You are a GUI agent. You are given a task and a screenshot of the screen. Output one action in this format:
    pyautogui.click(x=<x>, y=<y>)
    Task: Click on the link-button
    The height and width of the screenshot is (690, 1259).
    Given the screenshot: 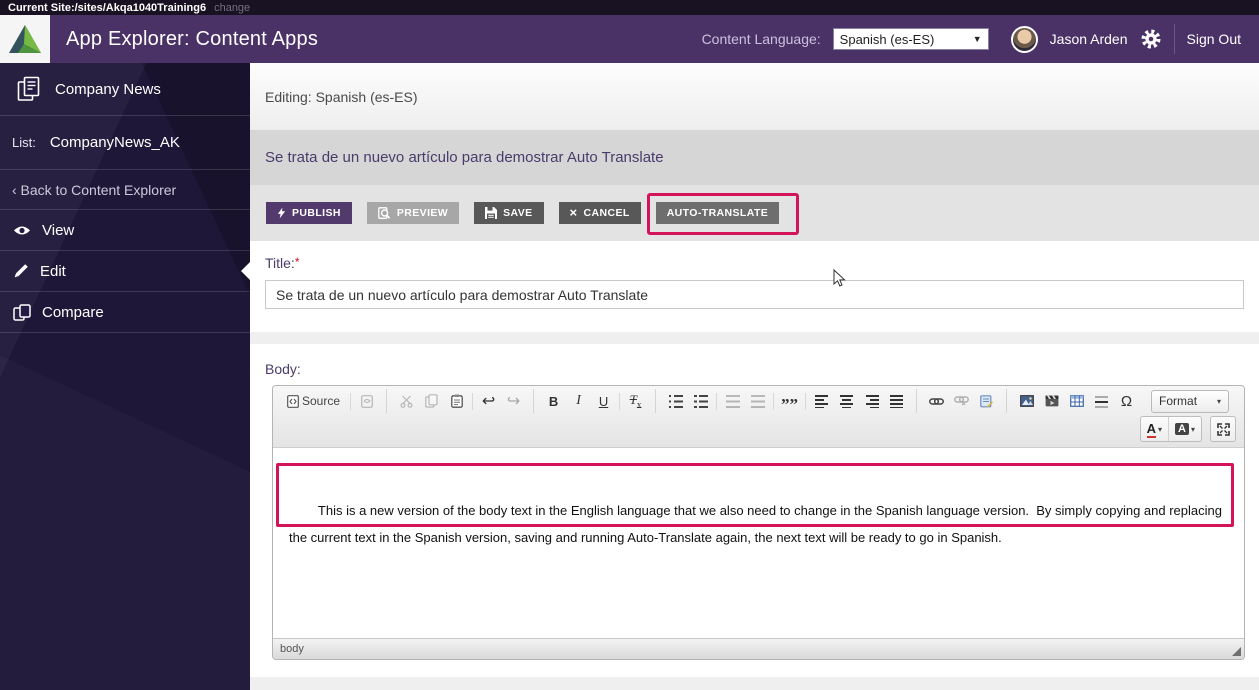 What is the action you would take?
    pyautogui.click(x=936, y=401)
    